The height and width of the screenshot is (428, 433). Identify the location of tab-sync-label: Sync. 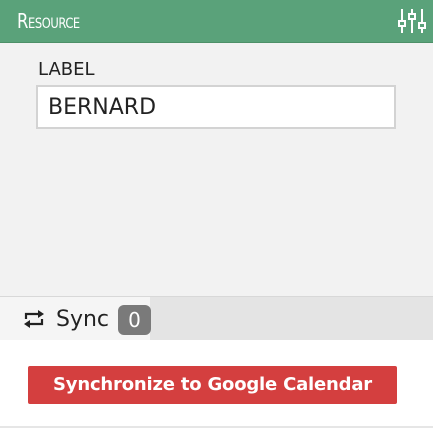
(83, 319).